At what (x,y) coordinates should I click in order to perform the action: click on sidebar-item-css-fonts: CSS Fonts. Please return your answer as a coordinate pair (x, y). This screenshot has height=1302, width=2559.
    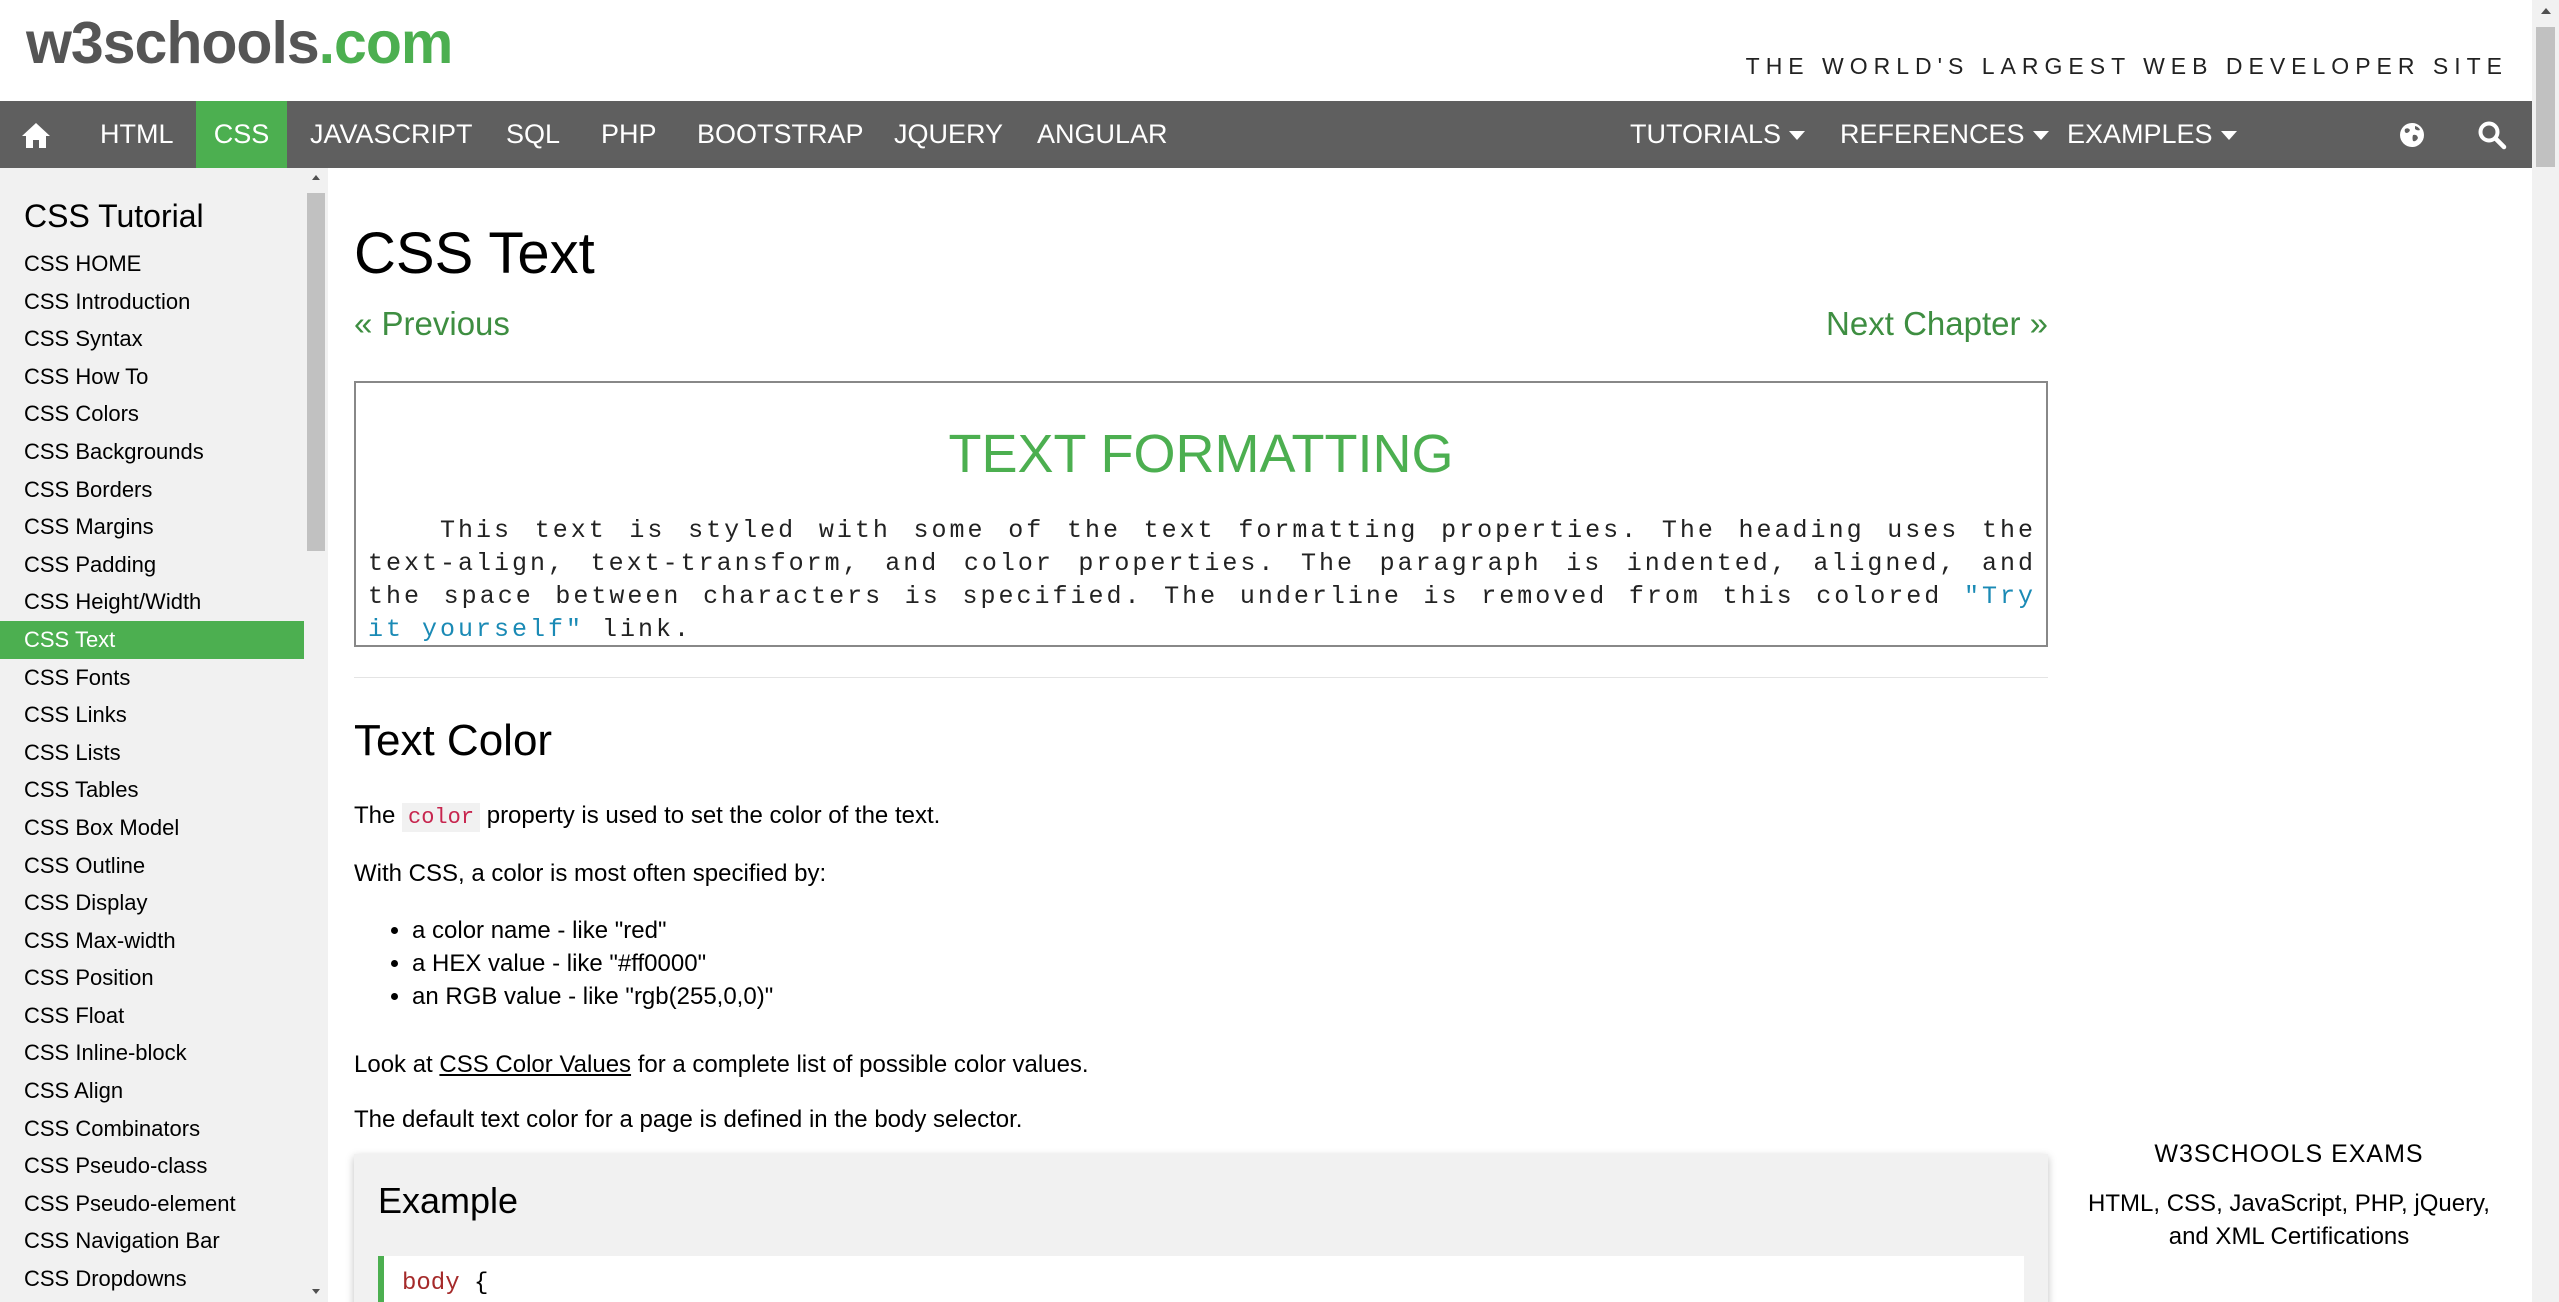
    Looking at the image, I should click on (152, 678).